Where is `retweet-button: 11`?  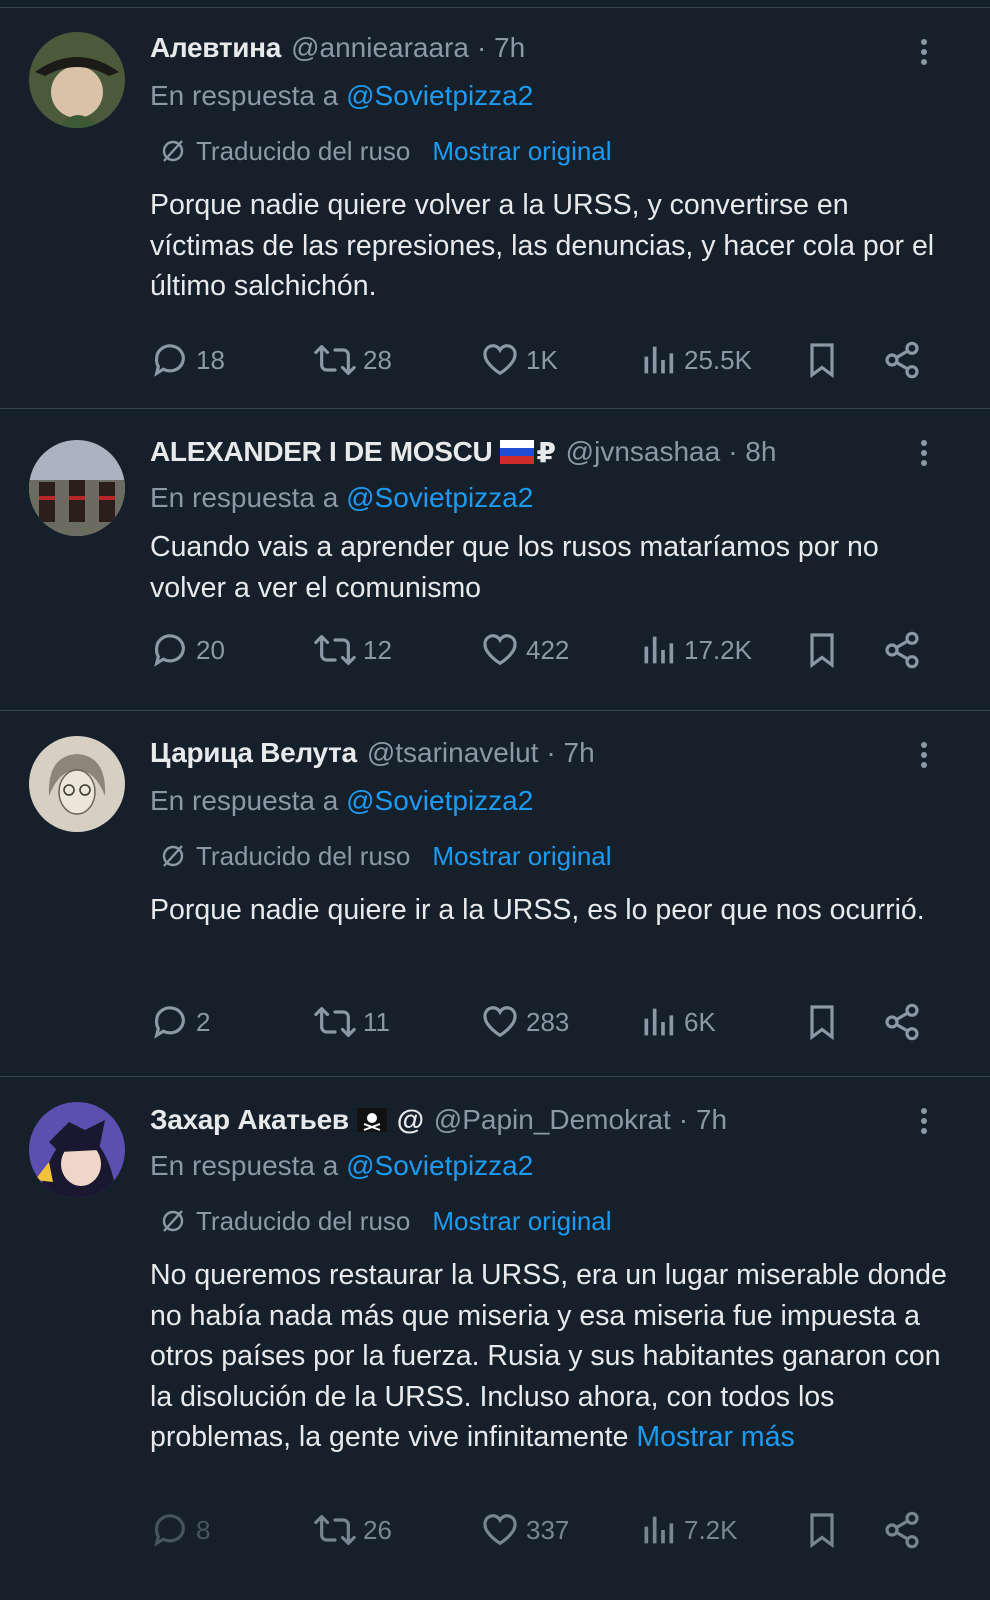
retweet-button: 11 is located at coordinates (351, 1022).